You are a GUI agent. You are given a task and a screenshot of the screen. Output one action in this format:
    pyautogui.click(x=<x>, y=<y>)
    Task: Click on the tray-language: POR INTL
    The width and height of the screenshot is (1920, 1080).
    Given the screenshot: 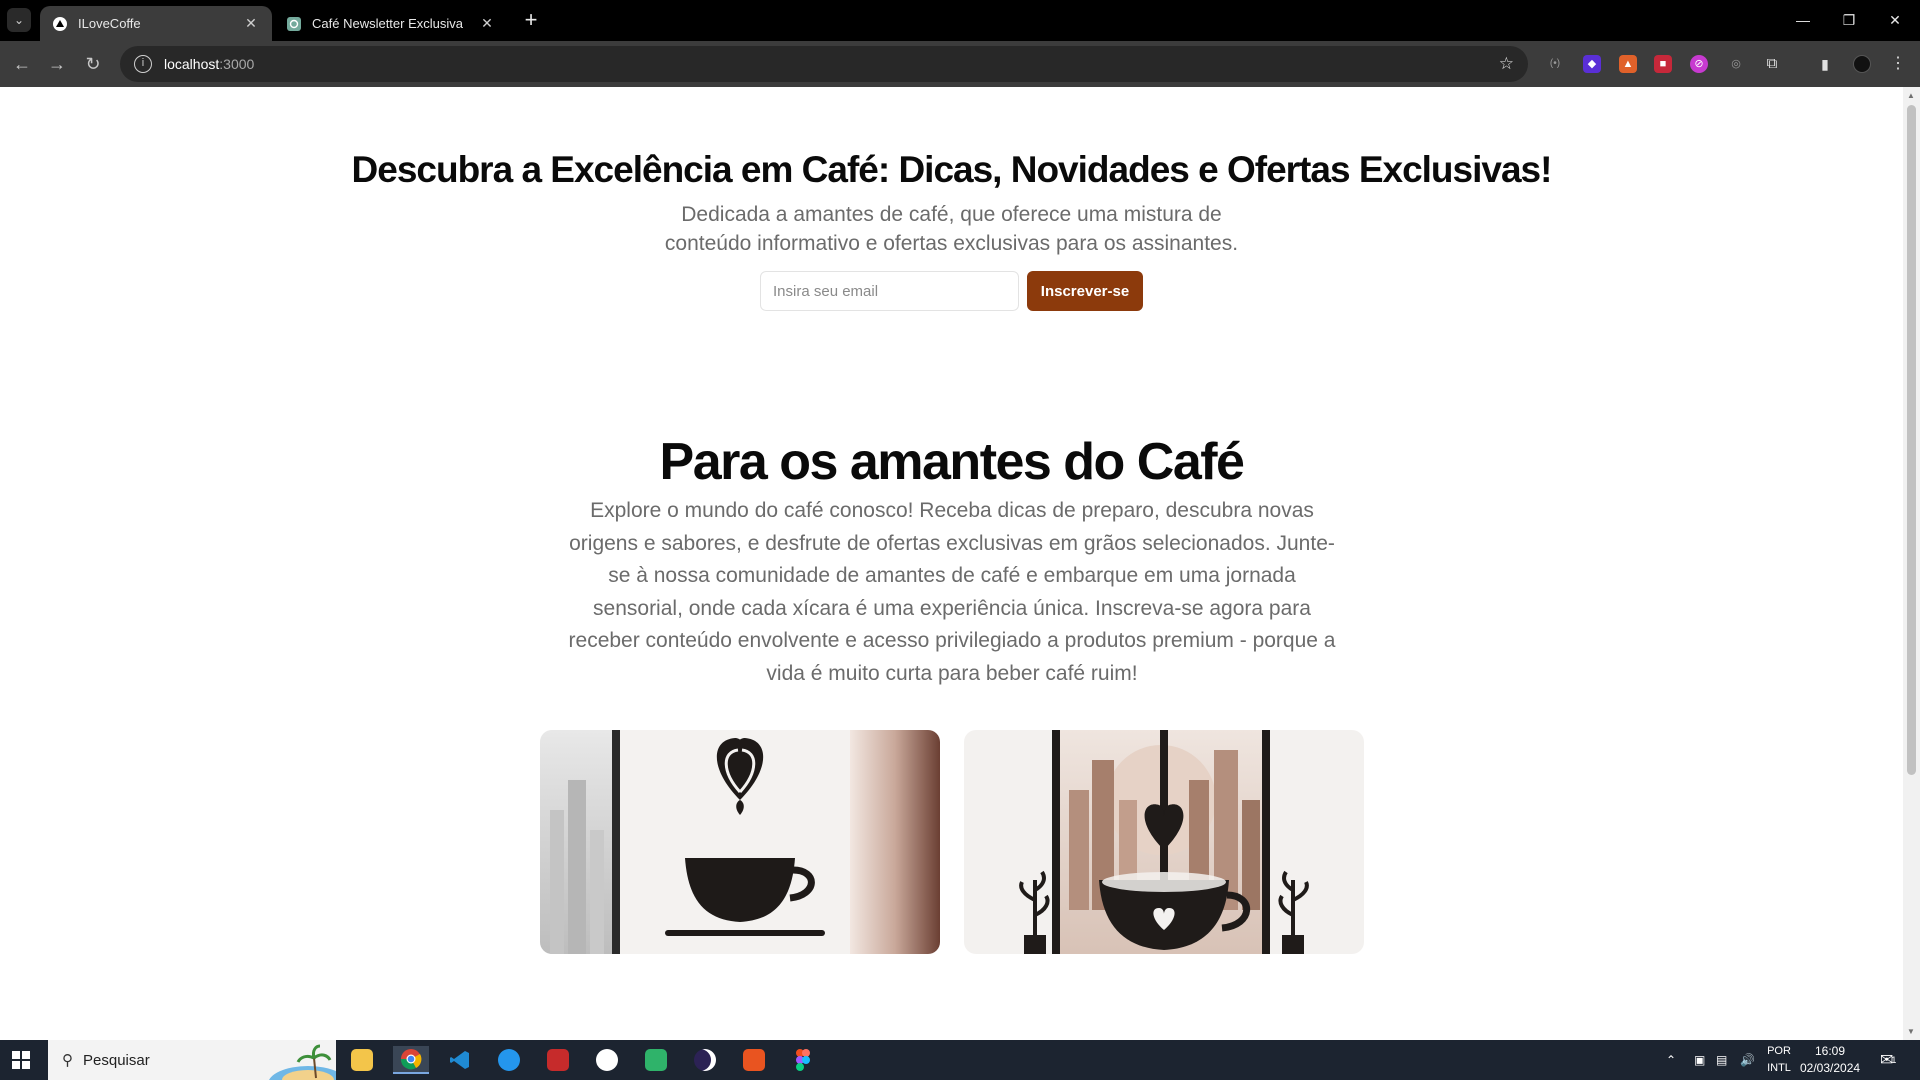 What is the action you would take?
    pyautogui.click(x=1779, y=1060)
    